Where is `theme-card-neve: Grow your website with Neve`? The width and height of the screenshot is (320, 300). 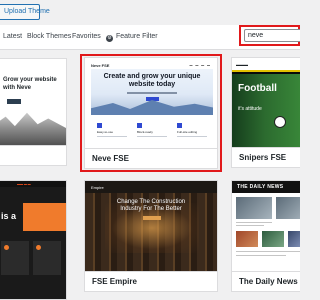
theme-card-neve: Grow your website with Neve is located at coordinates (33, 112).